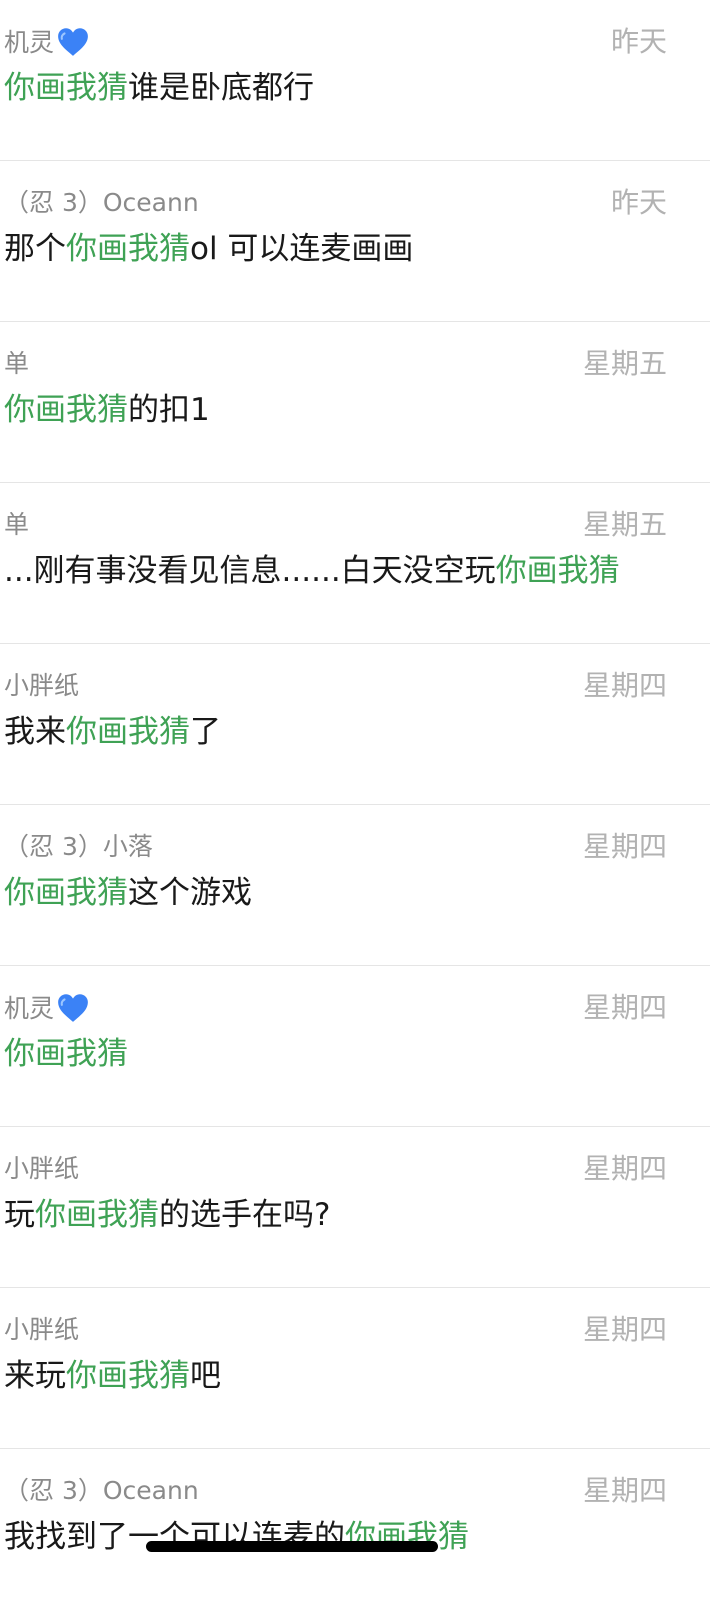  What do you see at coordinates (302, 249) in the screenshot?
I see `snippet-text: ol 可以连麦画画` at bounding box center [302, 249].